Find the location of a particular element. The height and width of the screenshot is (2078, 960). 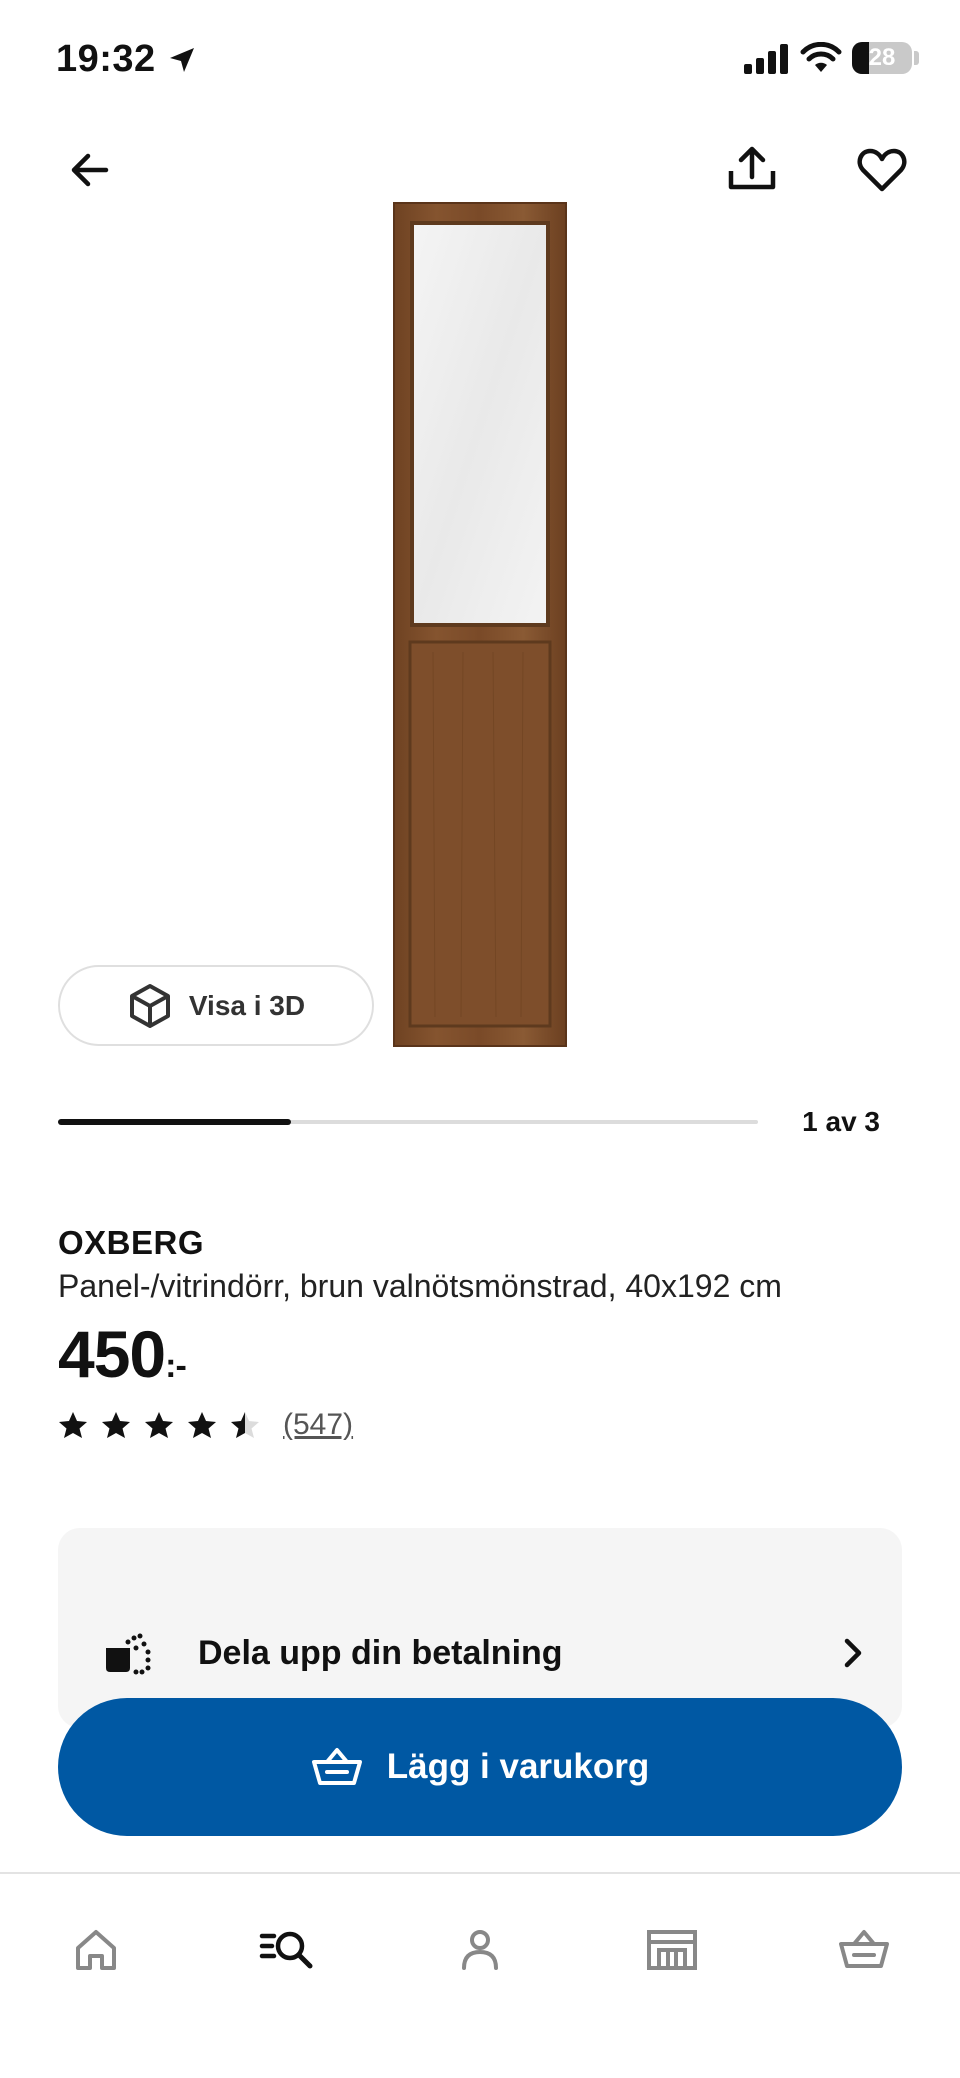

share-button is located at coordinates (752, 168).